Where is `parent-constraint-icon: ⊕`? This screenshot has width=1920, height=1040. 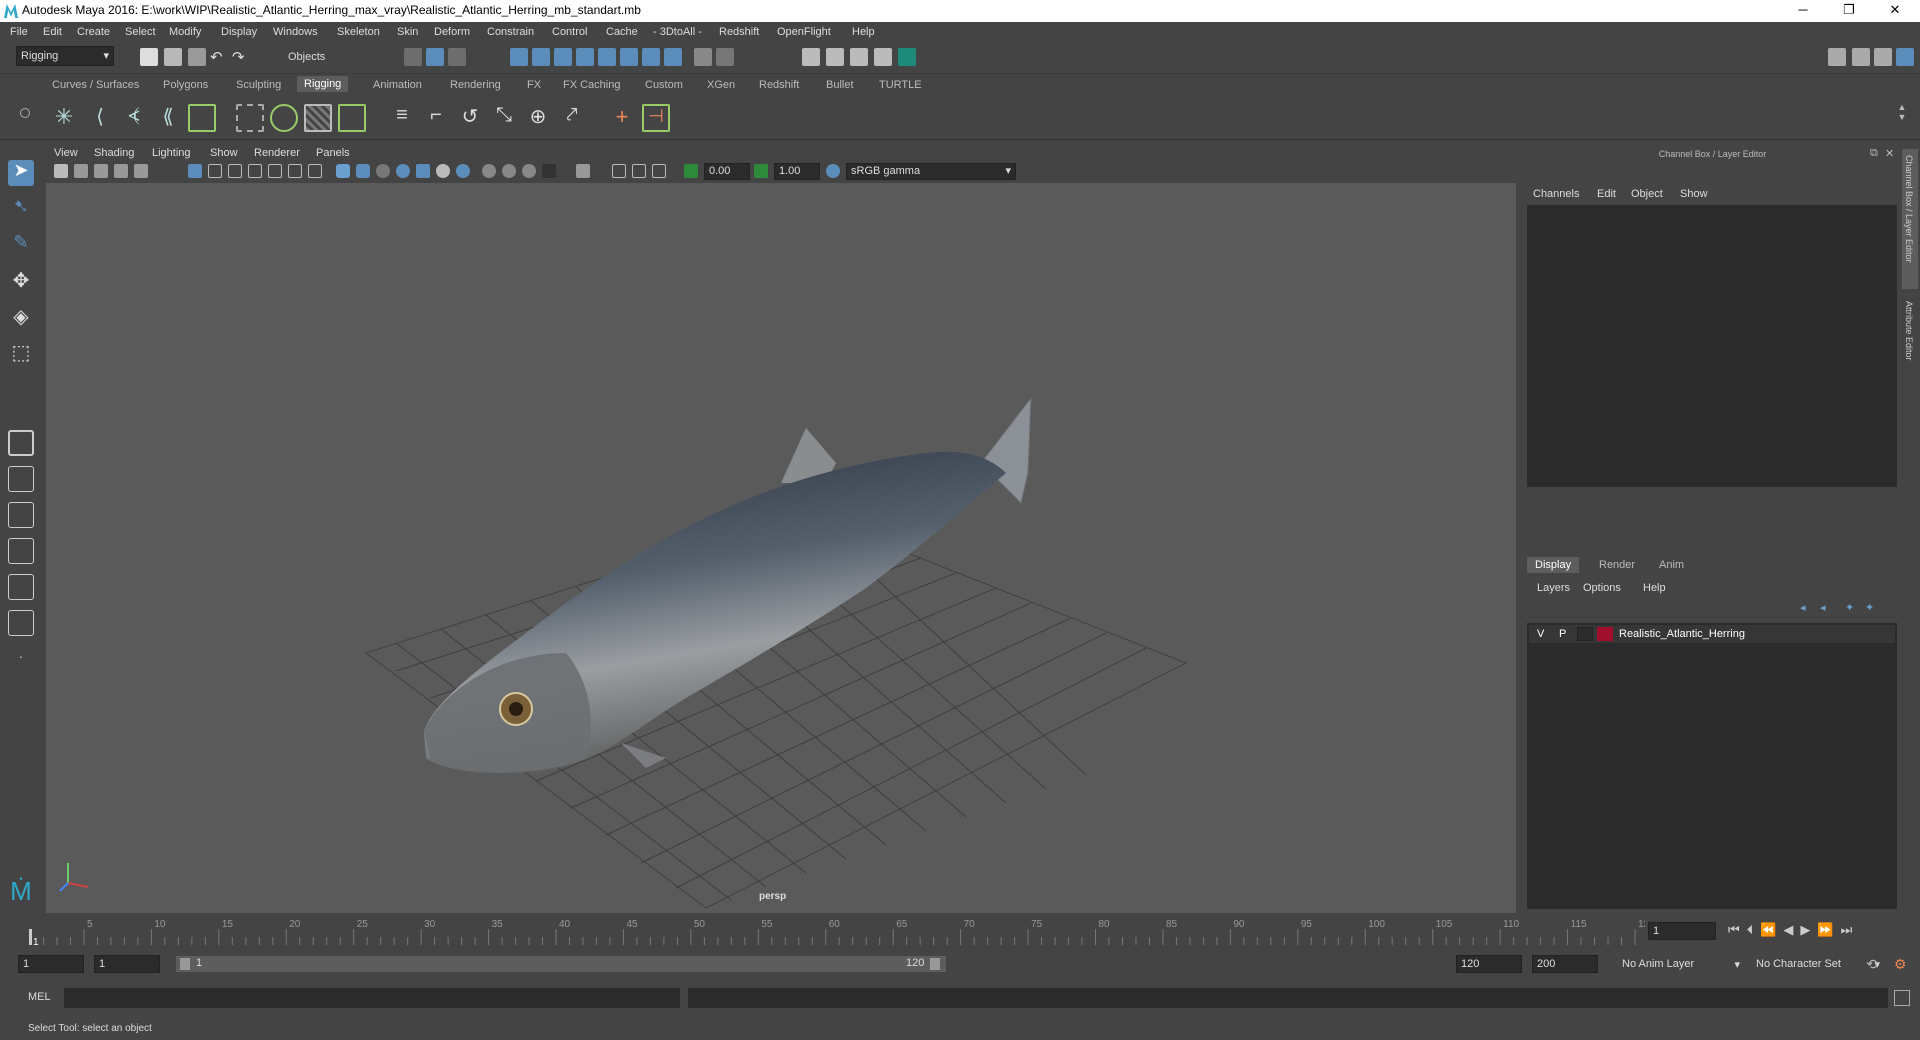
parent-constraint-icon: ⊕ is located at coordinates (538, 118).